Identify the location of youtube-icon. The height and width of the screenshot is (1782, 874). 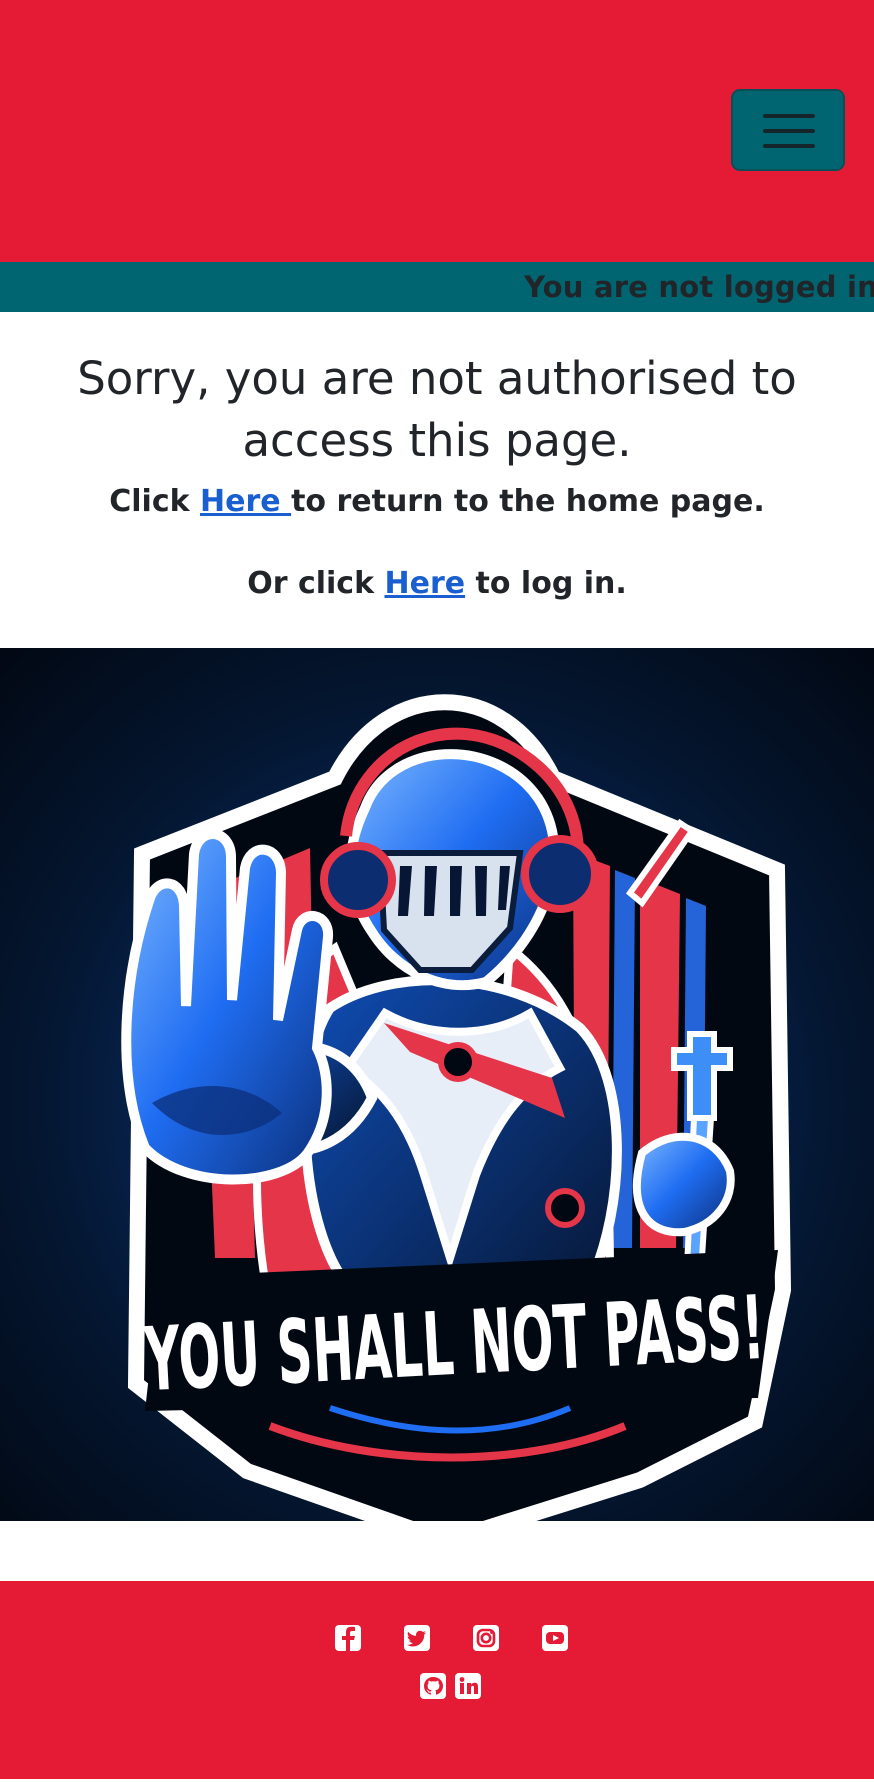
(555, 1638).